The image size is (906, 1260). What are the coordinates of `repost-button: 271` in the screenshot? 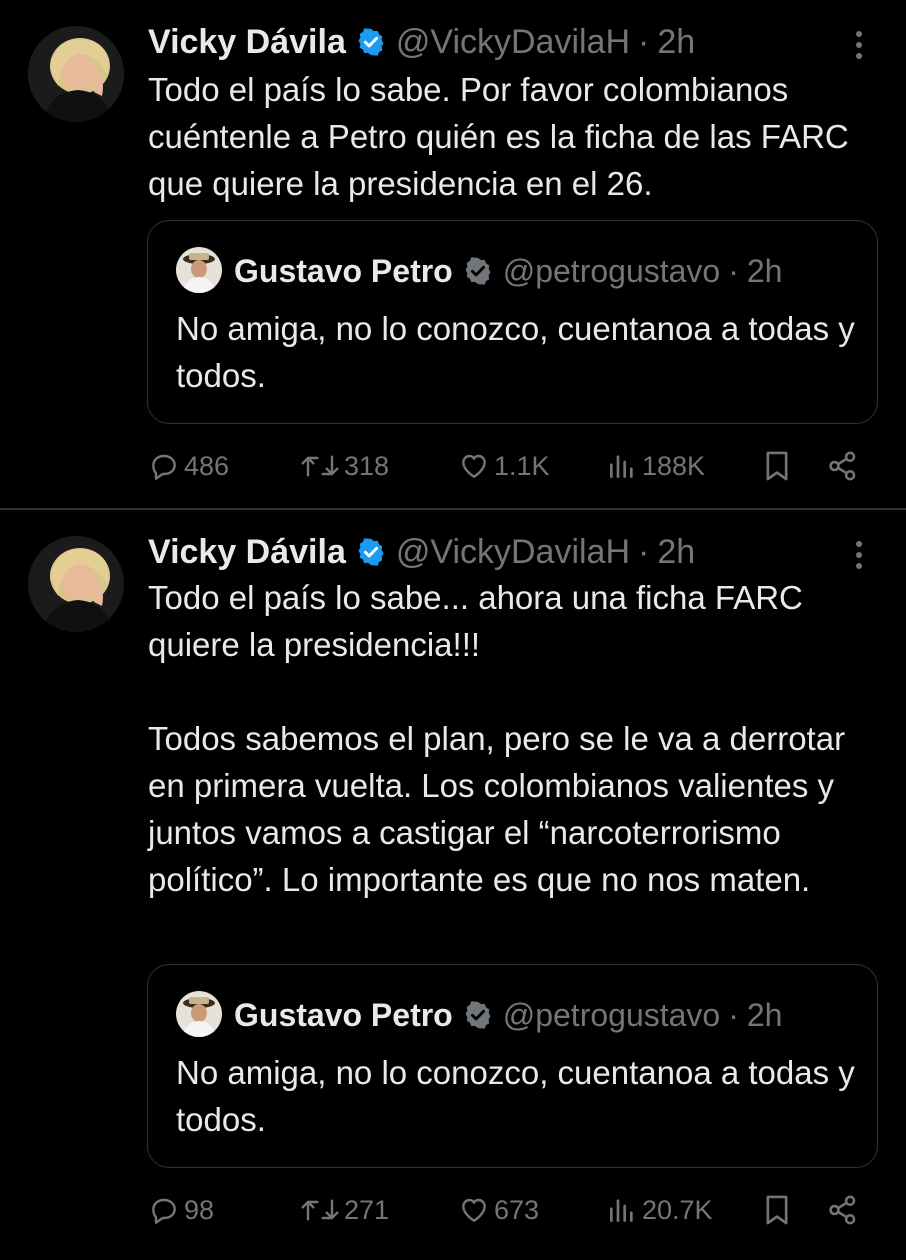 It's located at (344, 1210).